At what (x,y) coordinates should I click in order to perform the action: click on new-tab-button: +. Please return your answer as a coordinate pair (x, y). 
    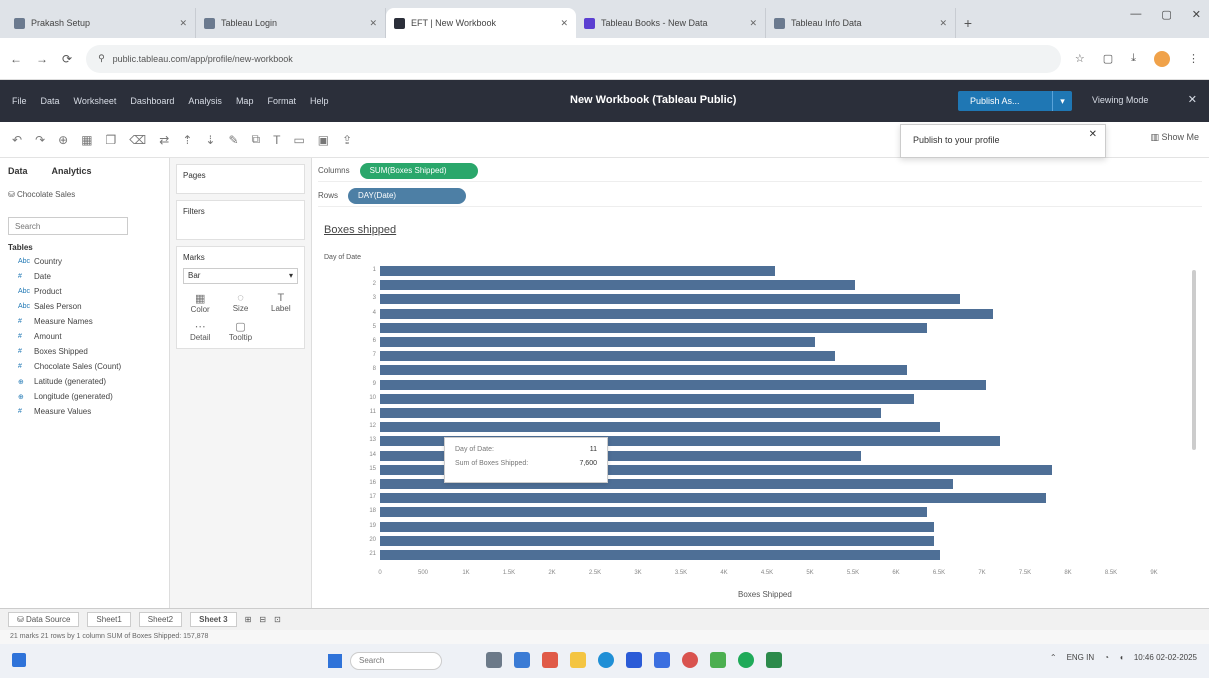
    Looking at the image, I should click on (968, 23).